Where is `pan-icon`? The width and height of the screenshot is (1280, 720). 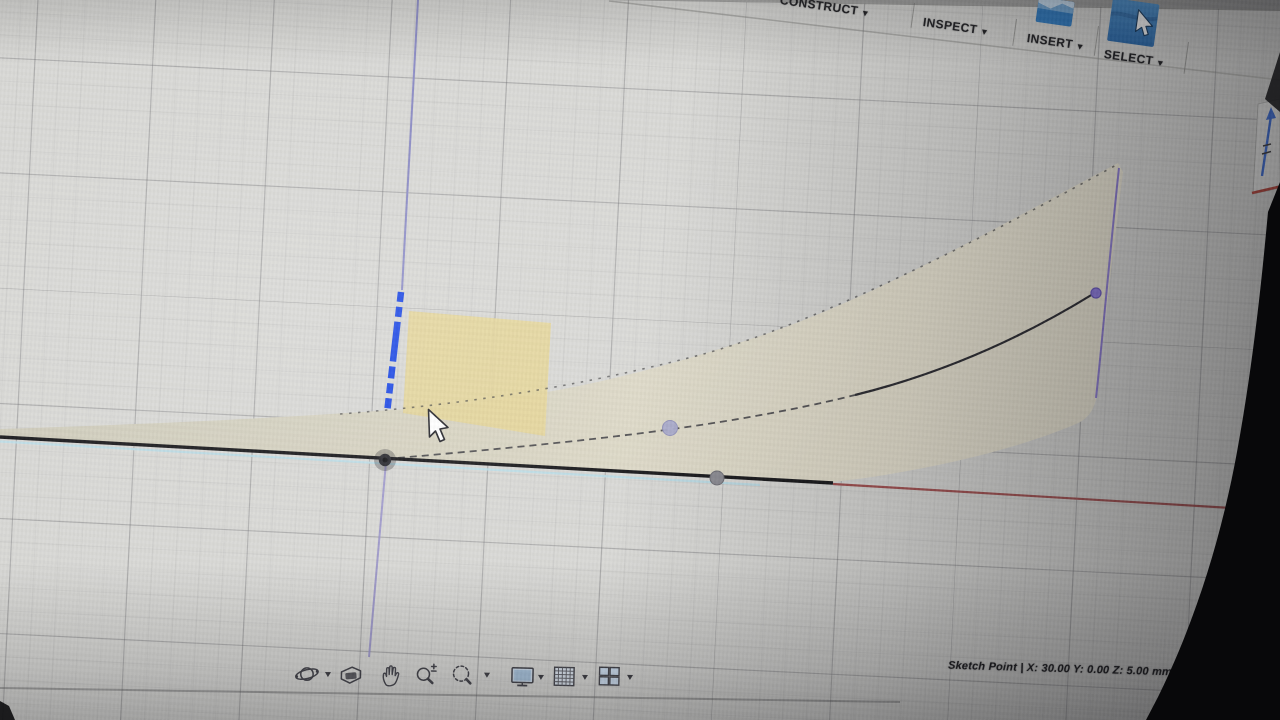 pan-icon is located at coordinates (391, 675).